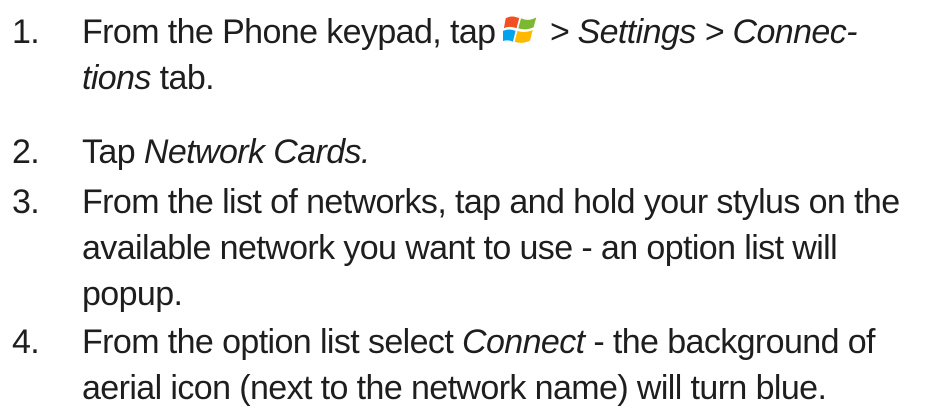 This screenshot has height=413, width=943. What do you see at coordinates (26, 152) in the screenshot?
I see `step-2-number: 2.` at bounding box center [26, 152].